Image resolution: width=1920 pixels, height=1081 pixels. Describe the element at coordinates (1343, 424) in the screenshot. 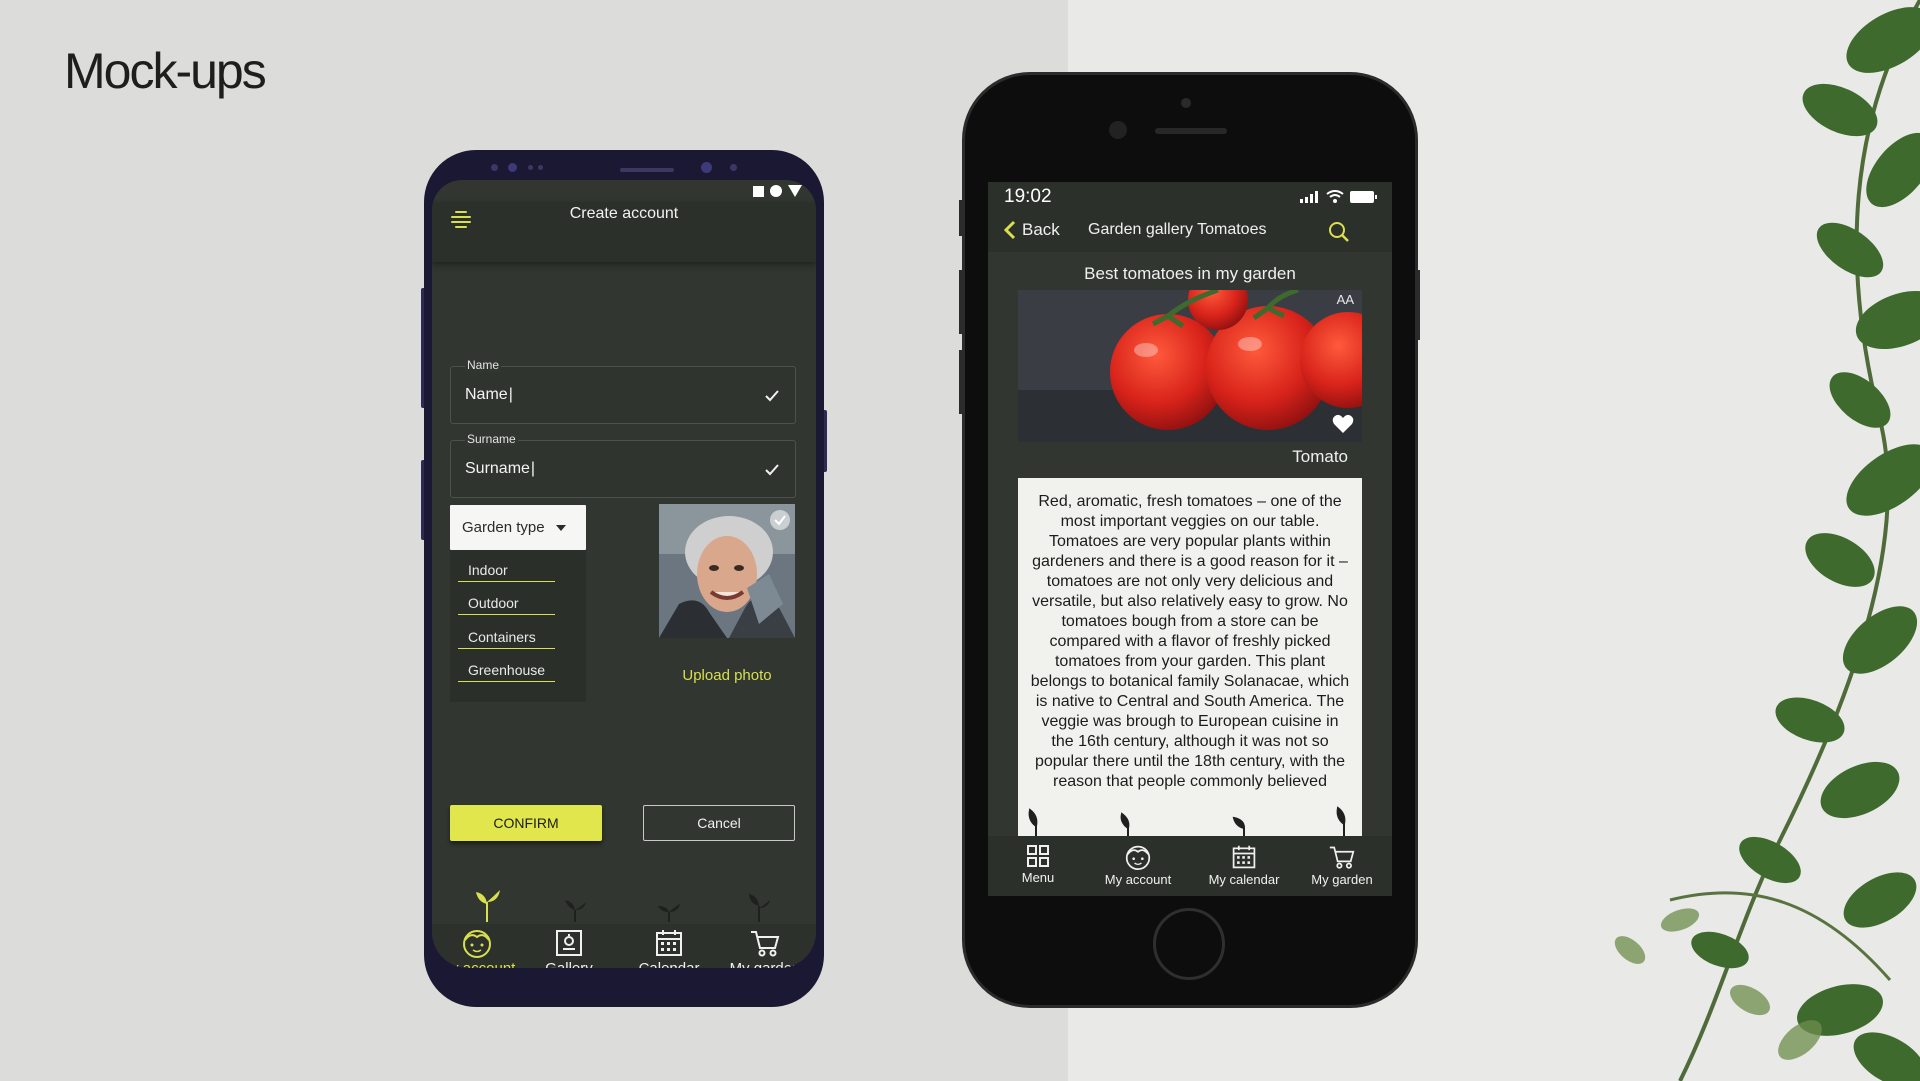

I see `heart-icon` at that location.